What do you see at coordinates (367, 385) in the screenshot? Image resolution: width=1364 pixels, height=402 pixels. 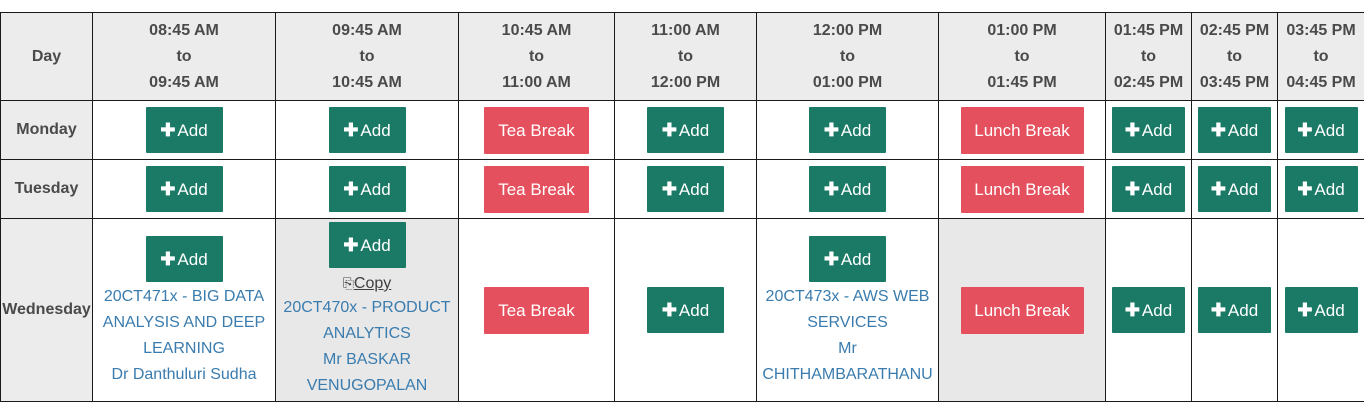 I see `teacher-name: VENUGOPALAN` at bounding box center [367, 385].